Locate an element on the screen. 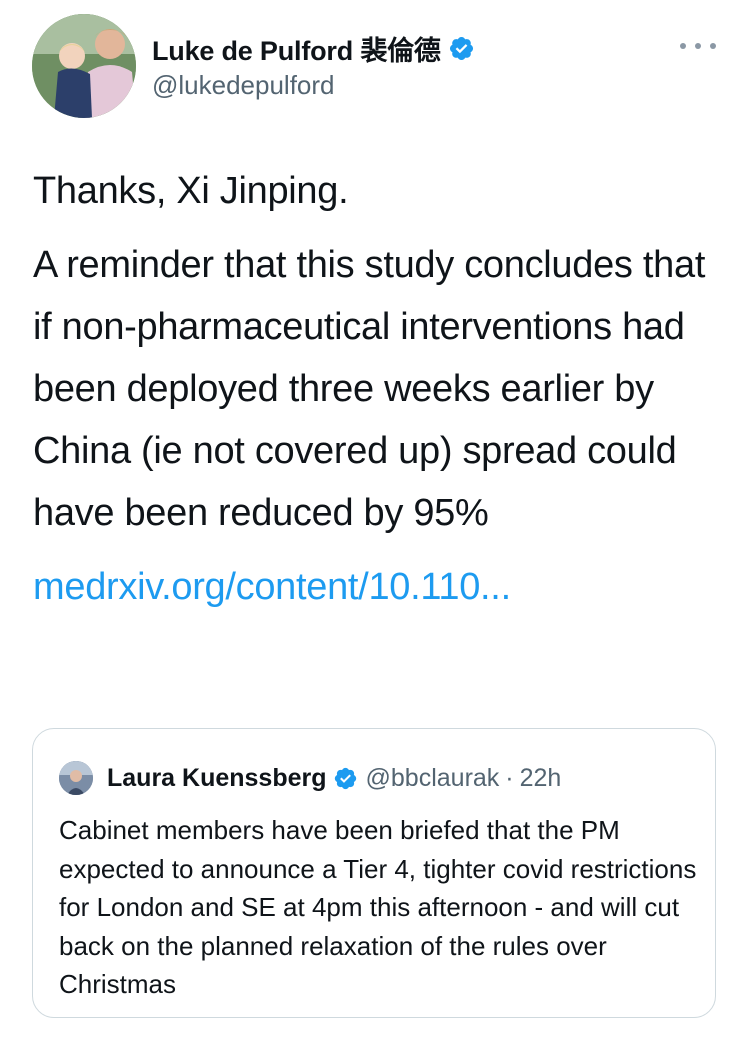 Image resolution: width=750 pixels, height=1037 pixels. author-avatar is located at coordinates (84, 66).